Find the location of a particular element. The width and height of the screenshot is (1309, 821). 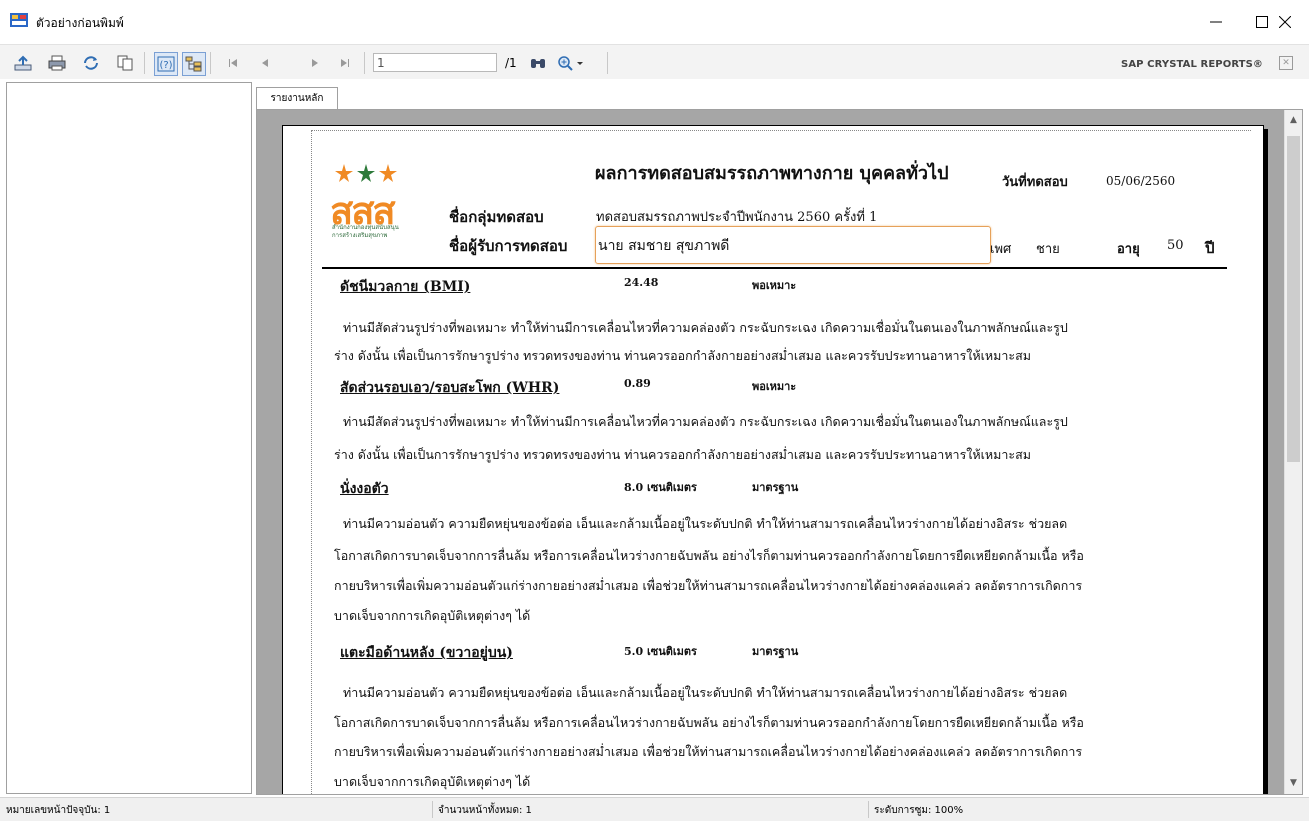

status-zoom: ระดับการซูม: 100% is located at coordinates (919, 810).